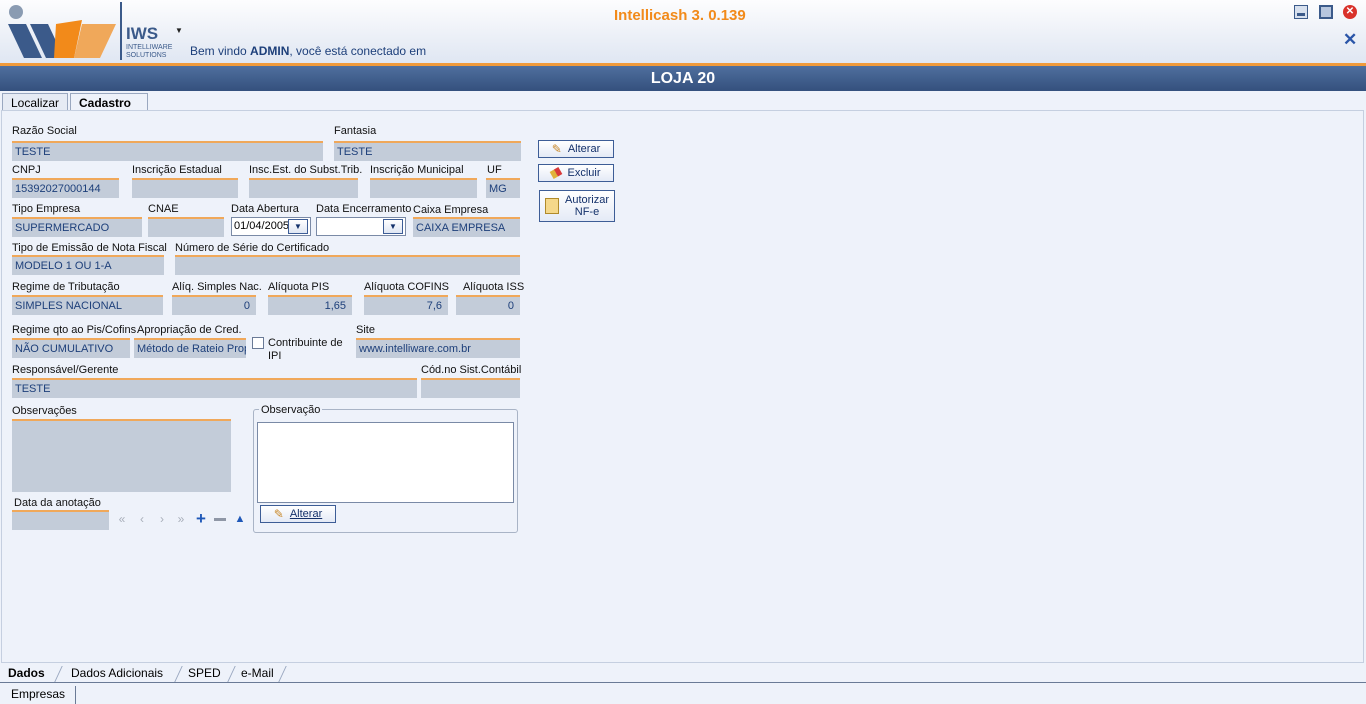 The height and width of the screenshot is (704, 1366). I want to click on autorizar-nfe-button: Autorizar NF-e, so click(577, 206).